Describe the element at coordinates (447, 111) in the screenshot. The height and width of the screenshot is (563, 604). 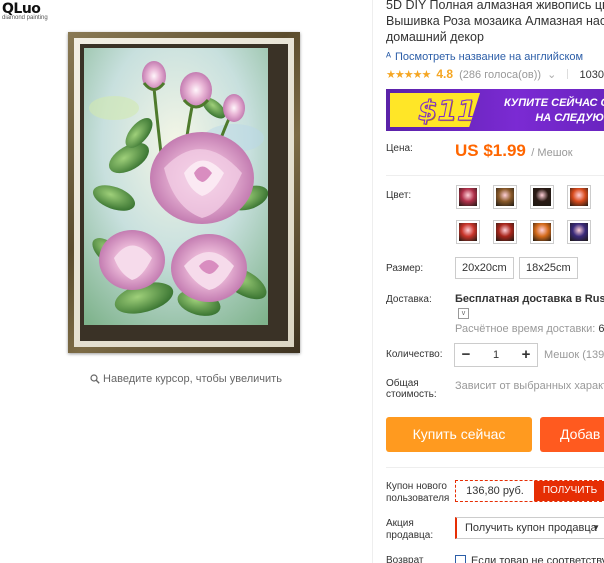
I see `banner-price: $11` at that location.